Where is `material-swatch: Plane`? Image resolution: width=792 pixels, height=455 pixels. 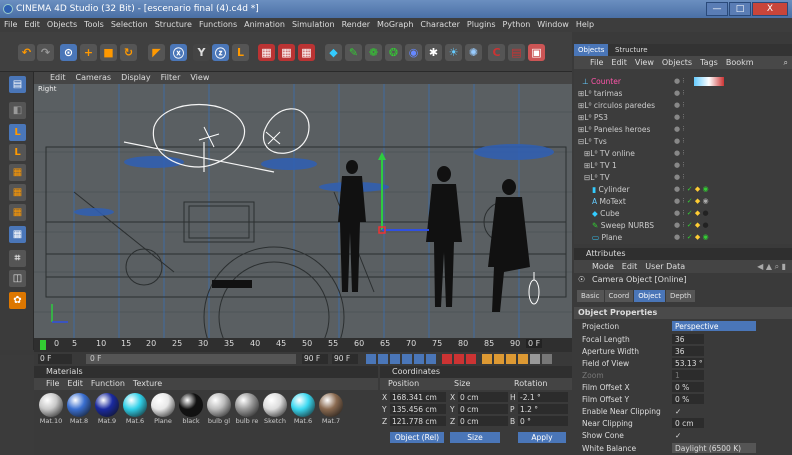
material-swatch: Plane is located at coordinates (163, 410).